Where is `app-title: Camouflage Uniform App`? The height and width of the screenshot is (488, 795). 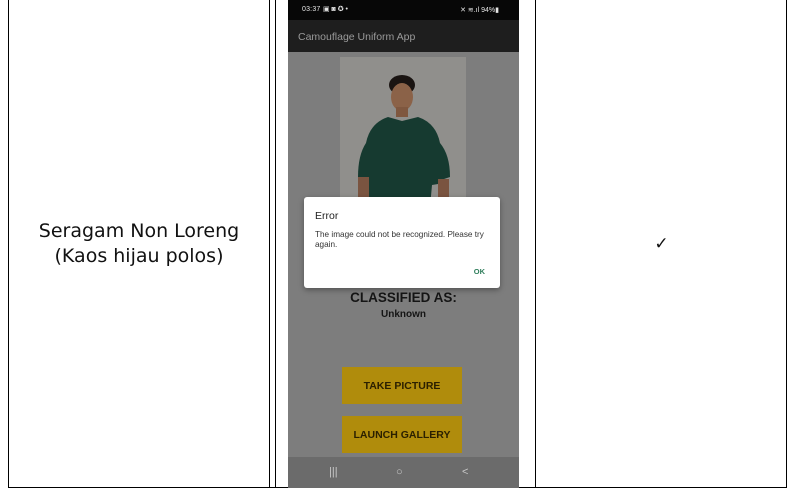
app-title: Camouflage Uniform App is located at coordinates (357, 37).